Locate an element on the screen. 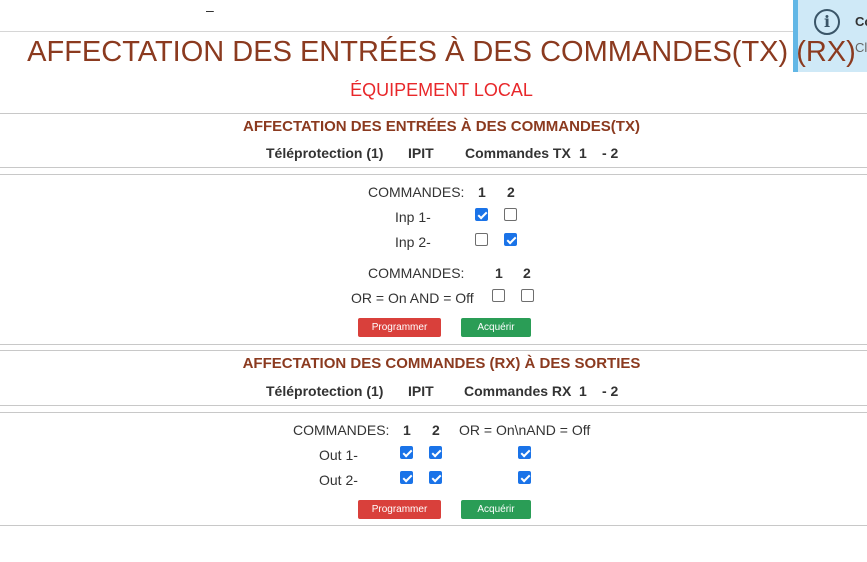  rx-program-button: Programmer is located at coordinates (399, 509).